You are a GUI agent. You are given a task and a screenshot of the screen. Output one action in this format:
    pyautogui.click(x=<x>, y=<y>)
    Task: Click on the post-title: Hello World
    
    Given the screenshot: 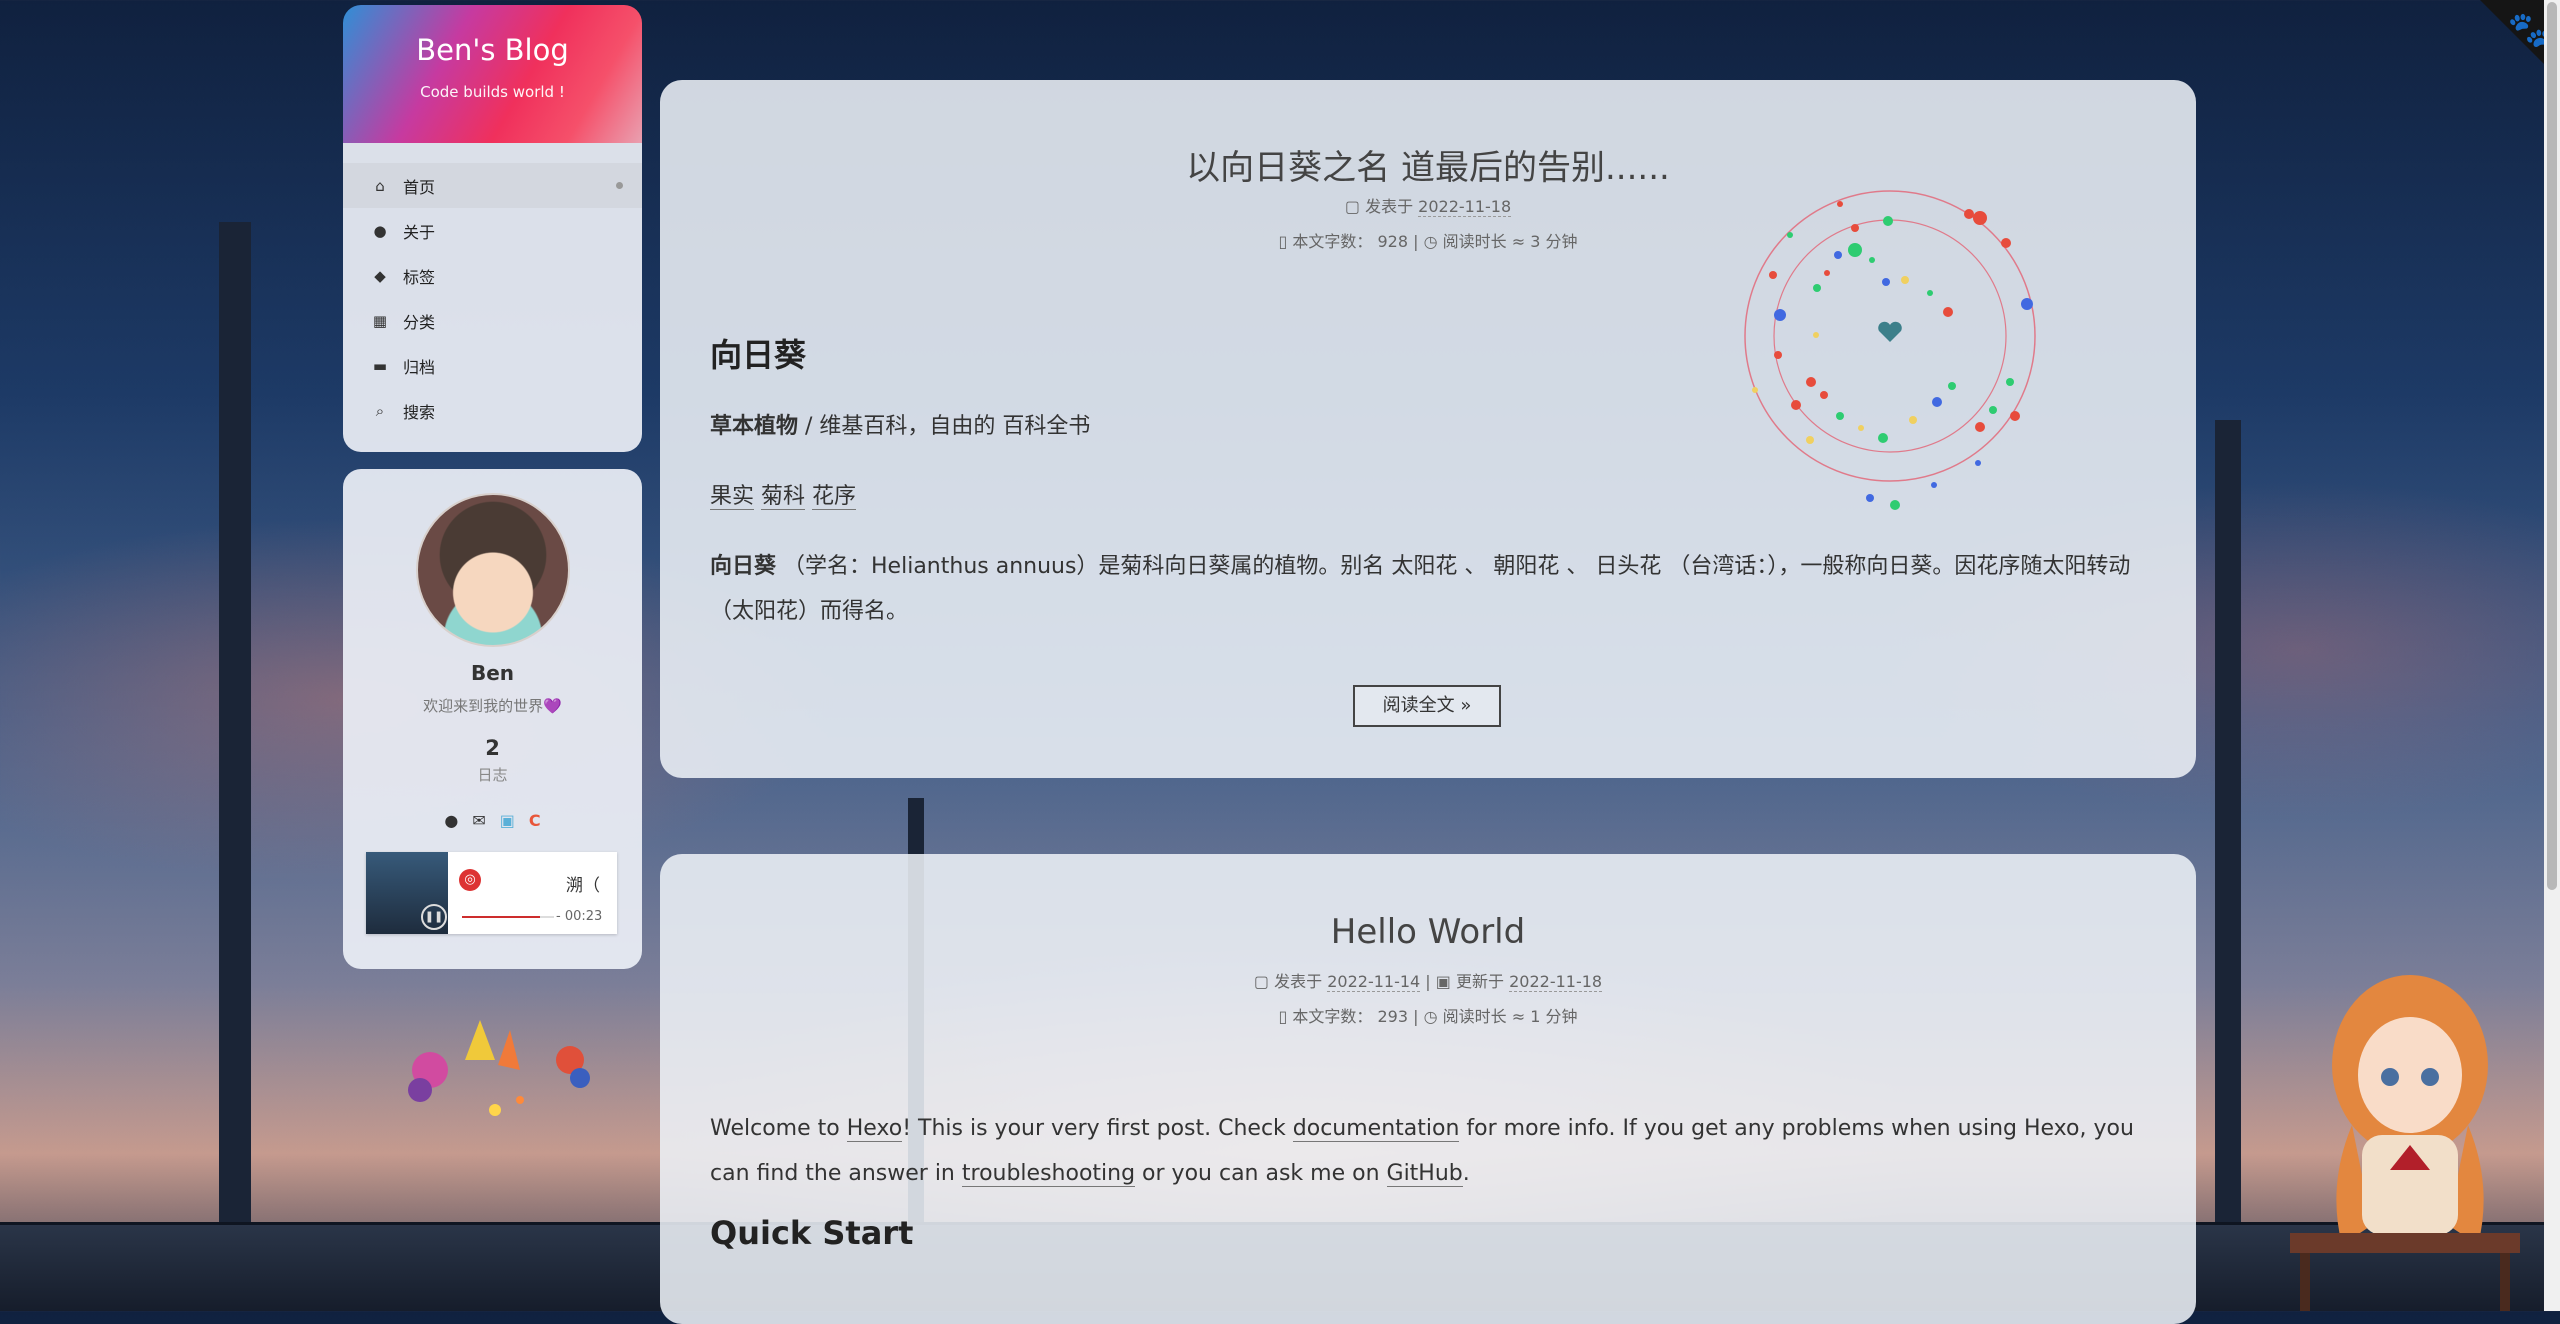 What is the action you would take?
    pyautogui.click(x=1428, y=932)
    